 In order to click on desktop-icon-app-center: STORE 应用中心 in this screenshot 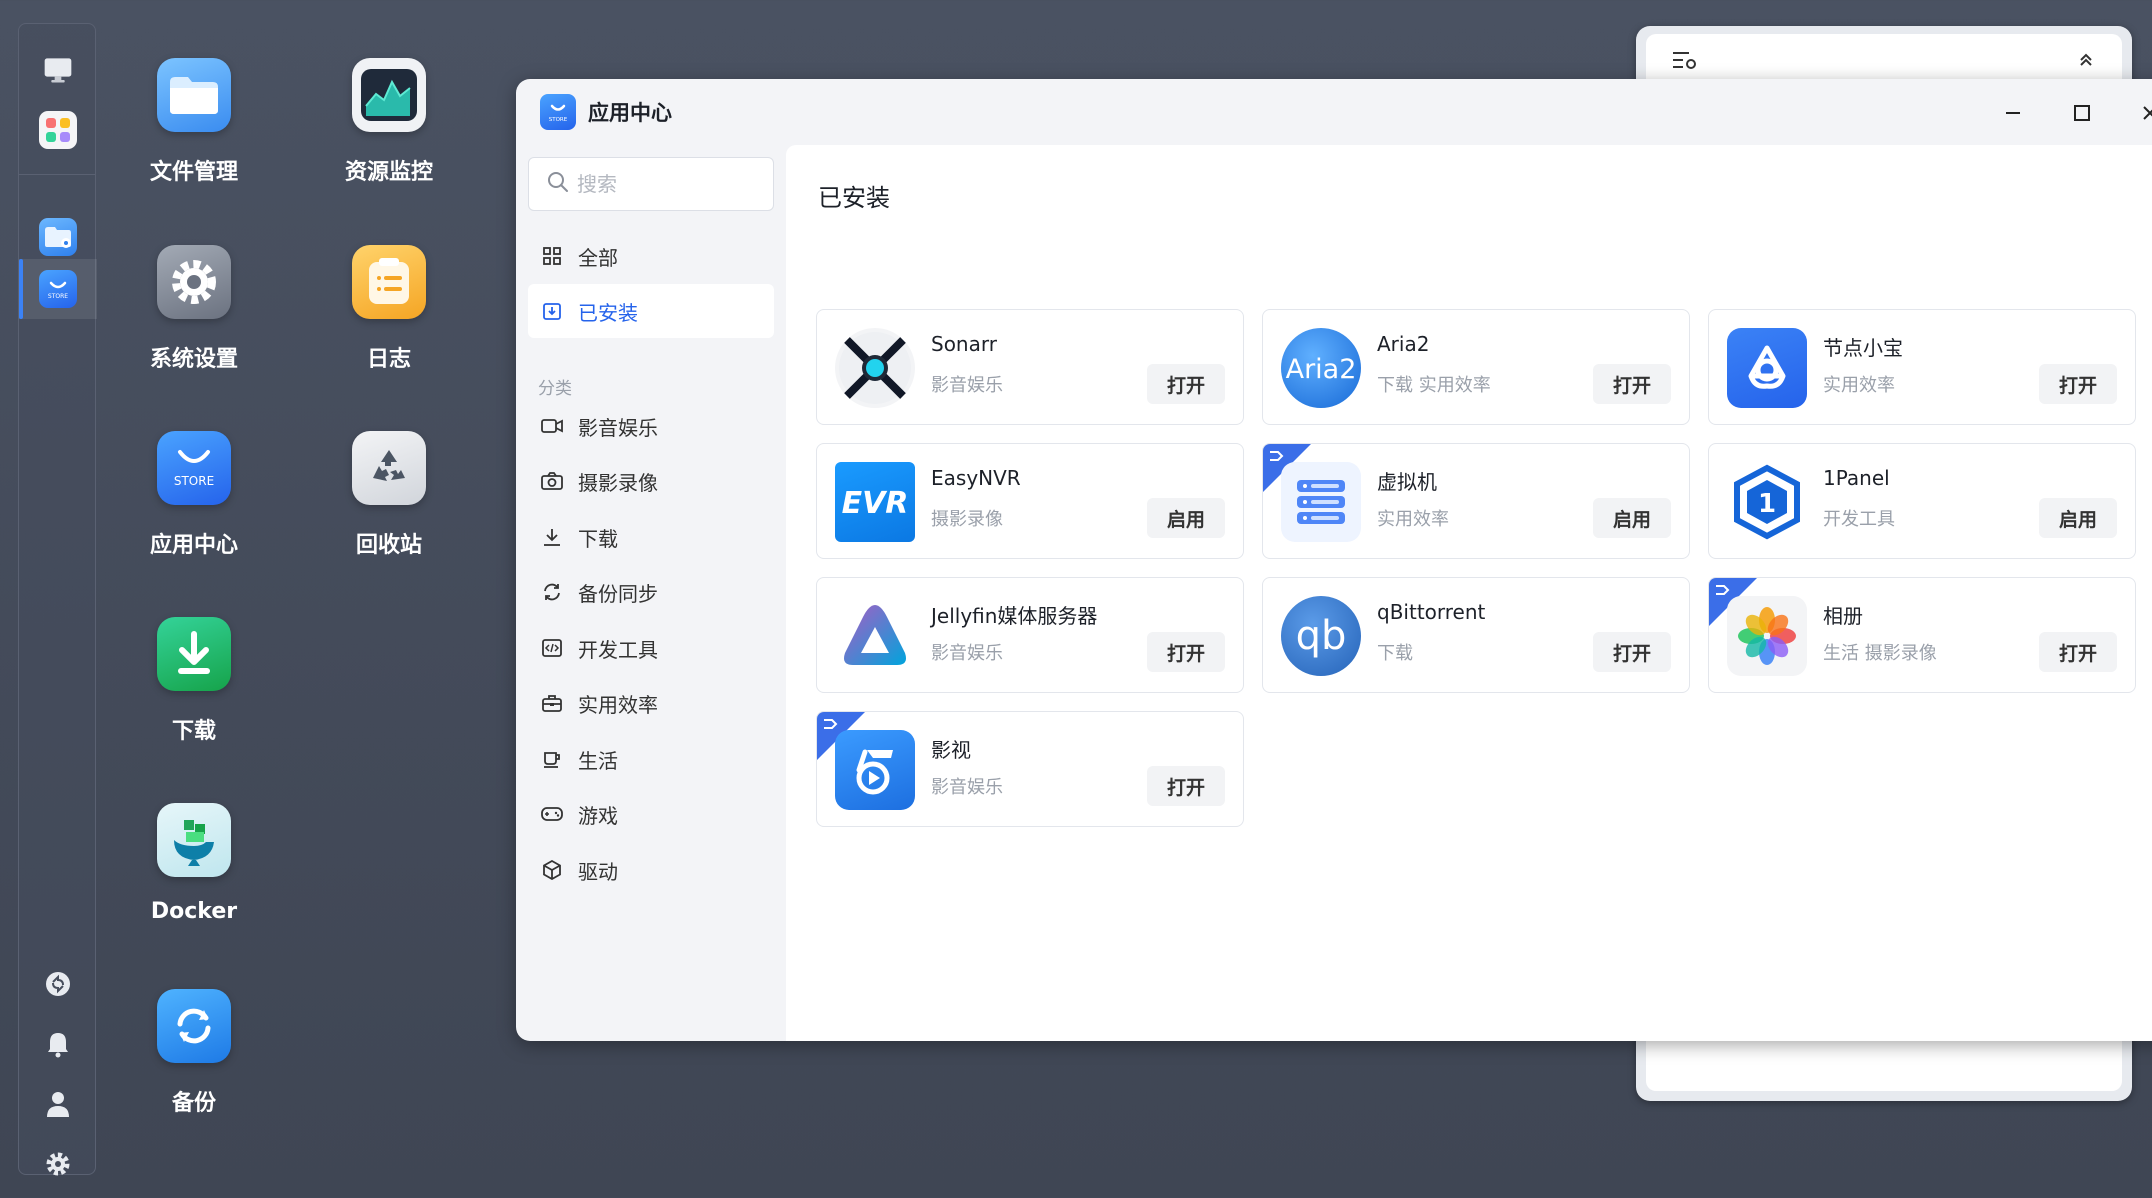, I will do `click(194, 495)`.